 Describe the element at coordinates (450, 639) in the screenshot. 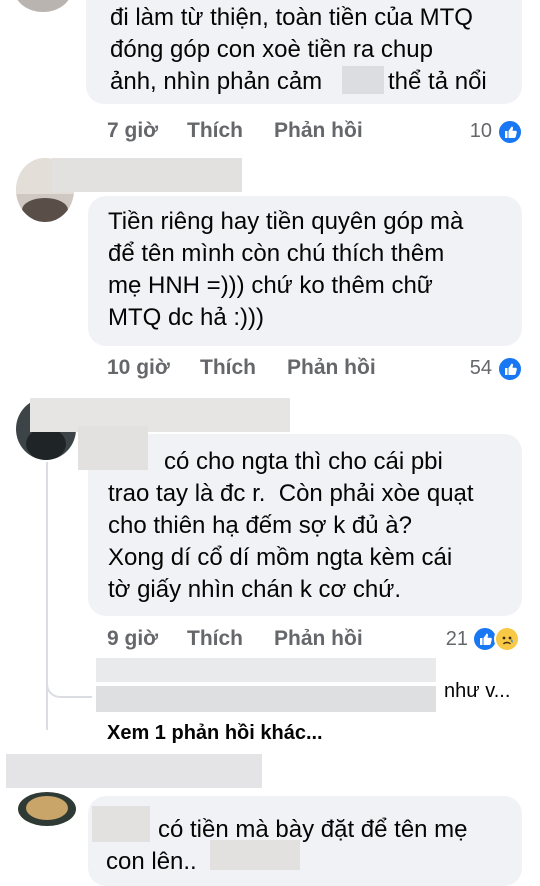

I see `reaction-count: 21` at that location.